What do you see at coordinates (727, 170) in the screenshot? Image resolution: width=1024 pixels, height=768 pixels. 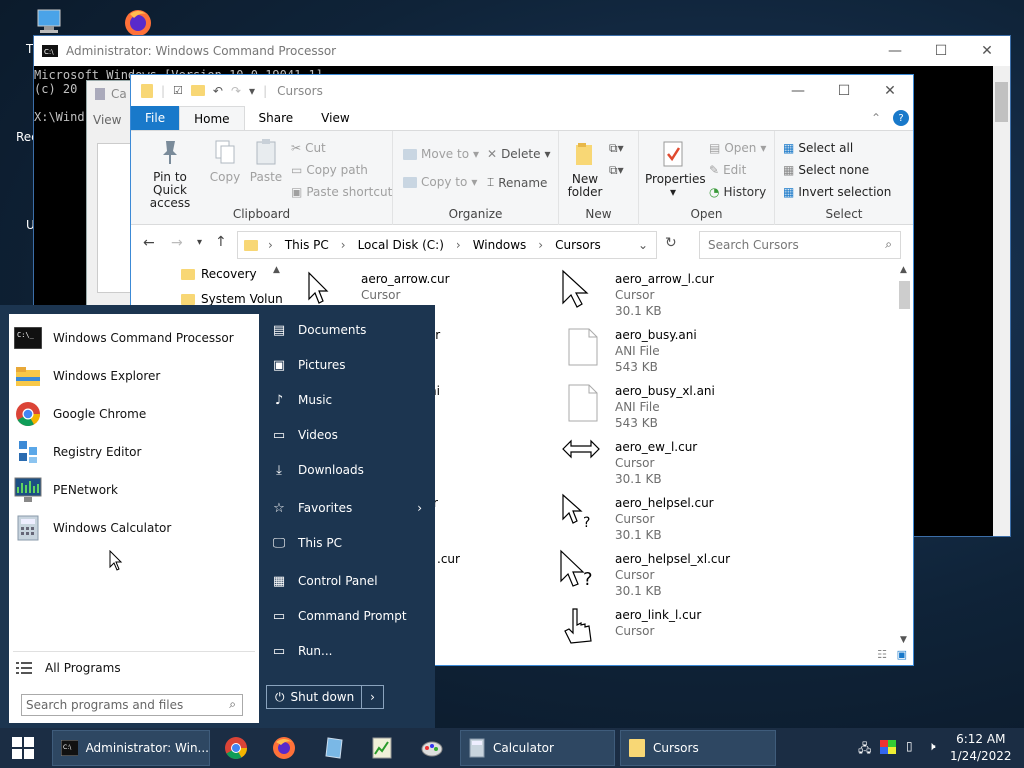 I see `edit-button: ✎ Edit` at bounding box center [727, 170].